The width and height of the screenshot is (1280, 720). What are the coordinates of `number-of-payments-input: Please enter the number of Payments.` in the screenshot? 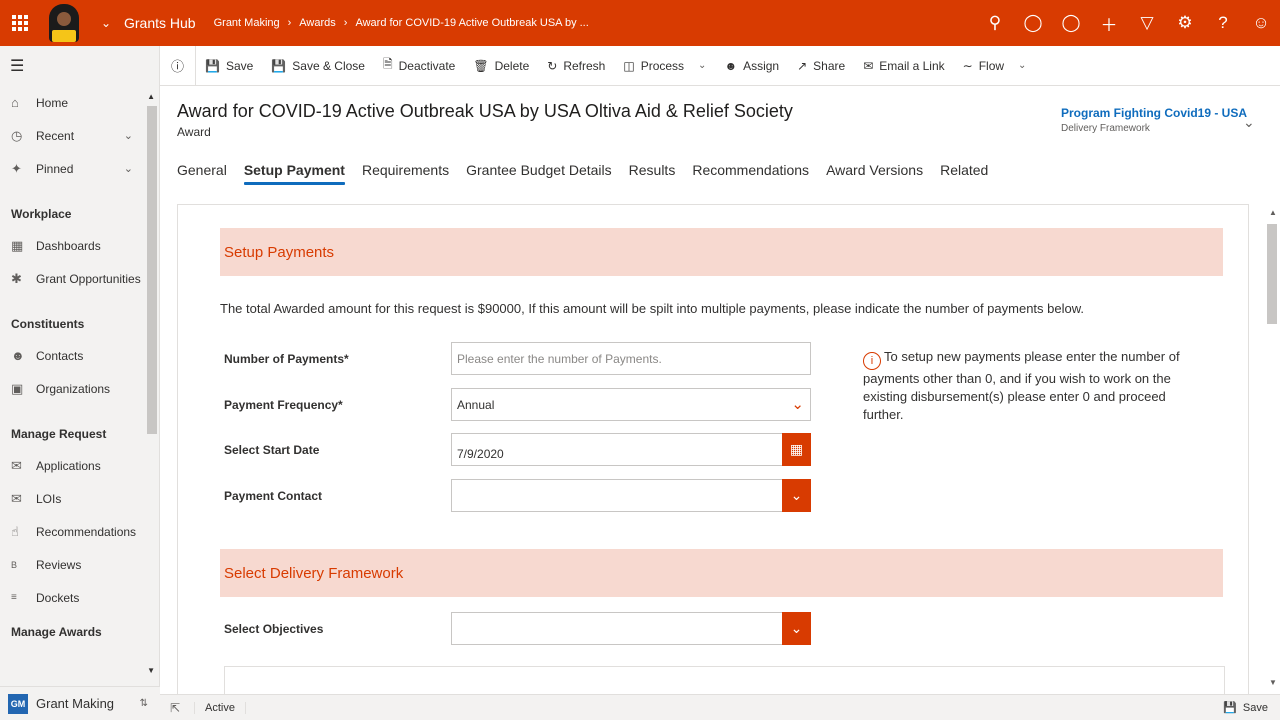 It's located at (631, 358).